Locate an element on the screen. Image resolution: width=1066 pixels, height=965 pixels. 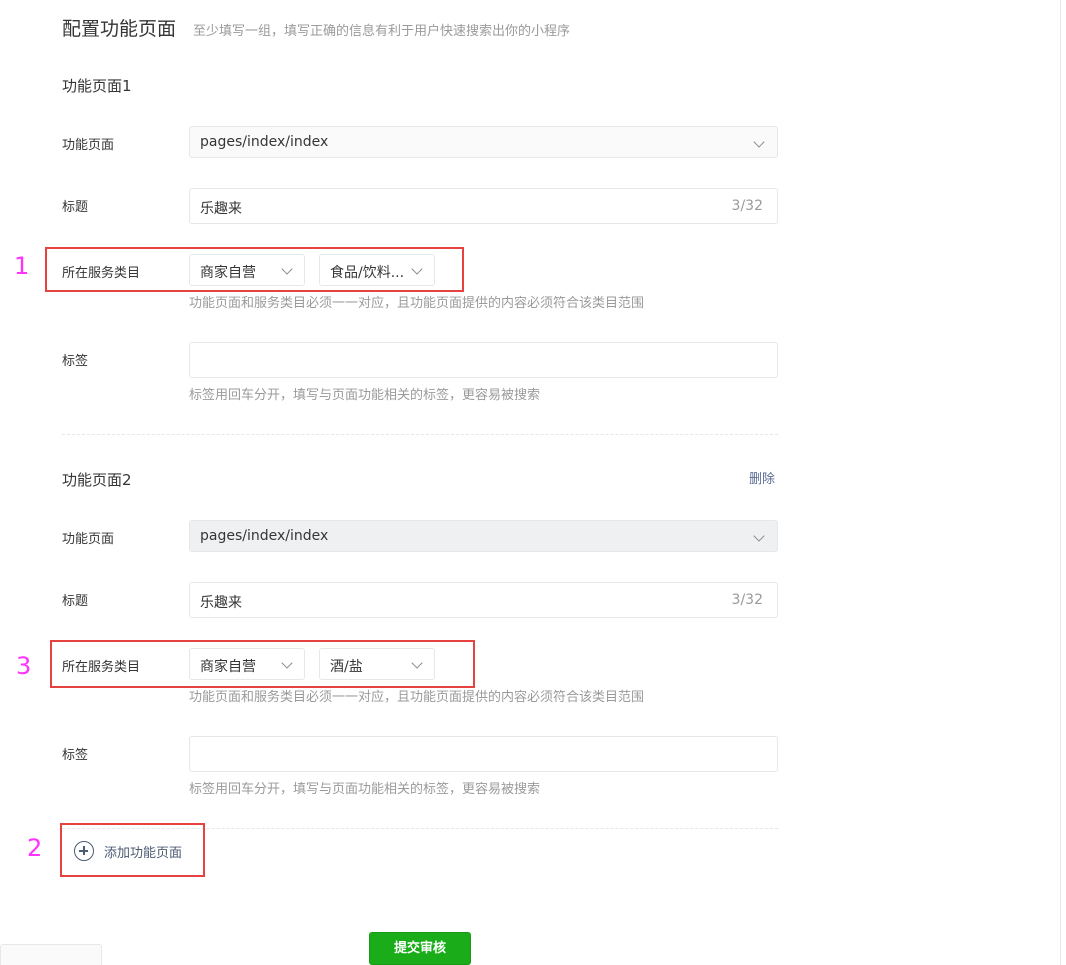
page-select-2: pages/index/index is located at coordinates (483, 536).